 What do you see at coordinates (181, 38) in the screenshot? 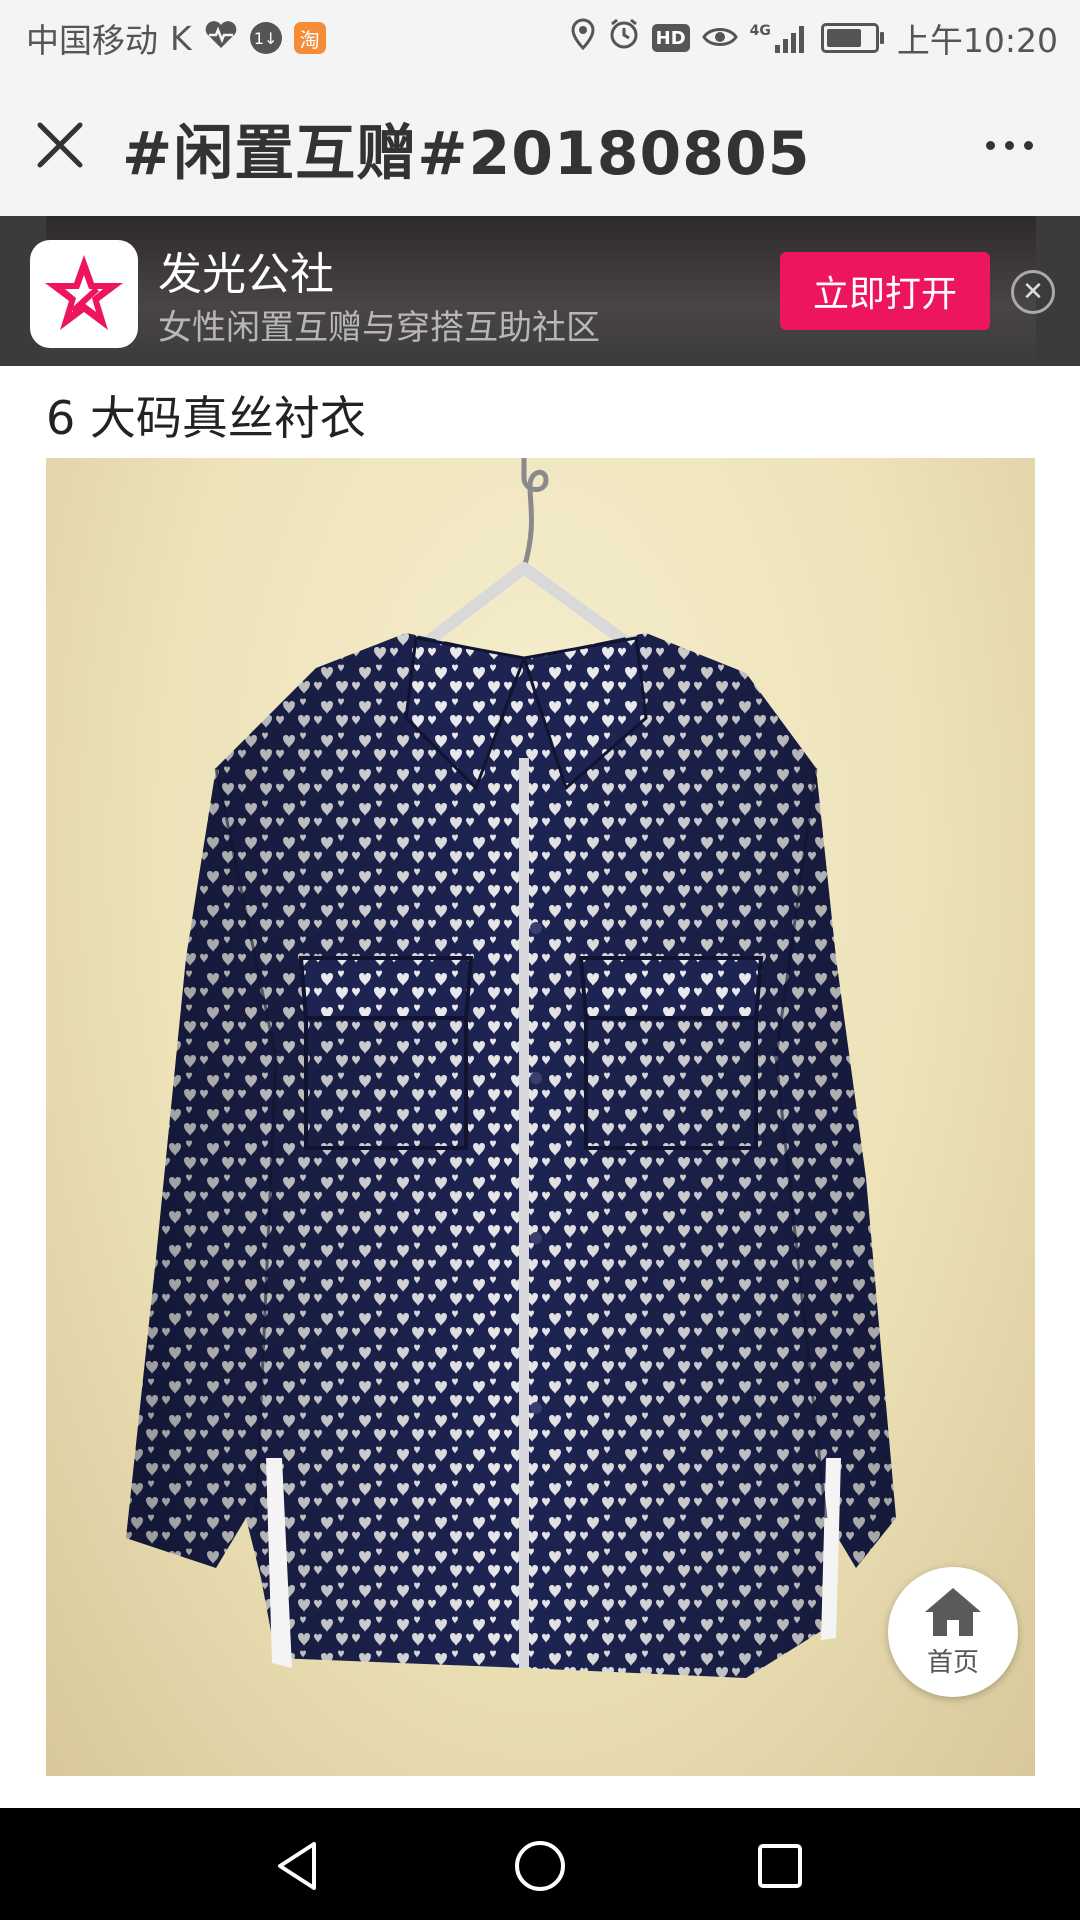
I see `carrier-suffix: K` at bounding box center [181, 38].